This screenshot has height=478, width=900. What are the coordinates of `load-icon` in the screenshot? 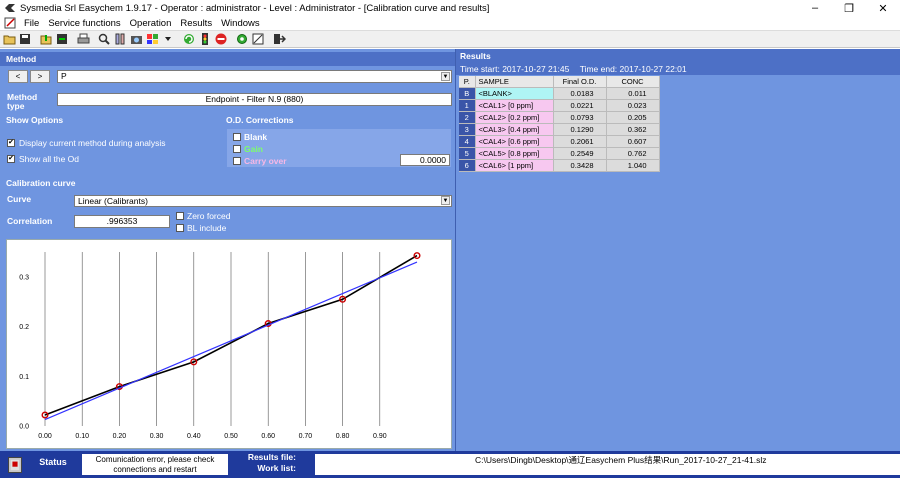 It's located at (46, 39).